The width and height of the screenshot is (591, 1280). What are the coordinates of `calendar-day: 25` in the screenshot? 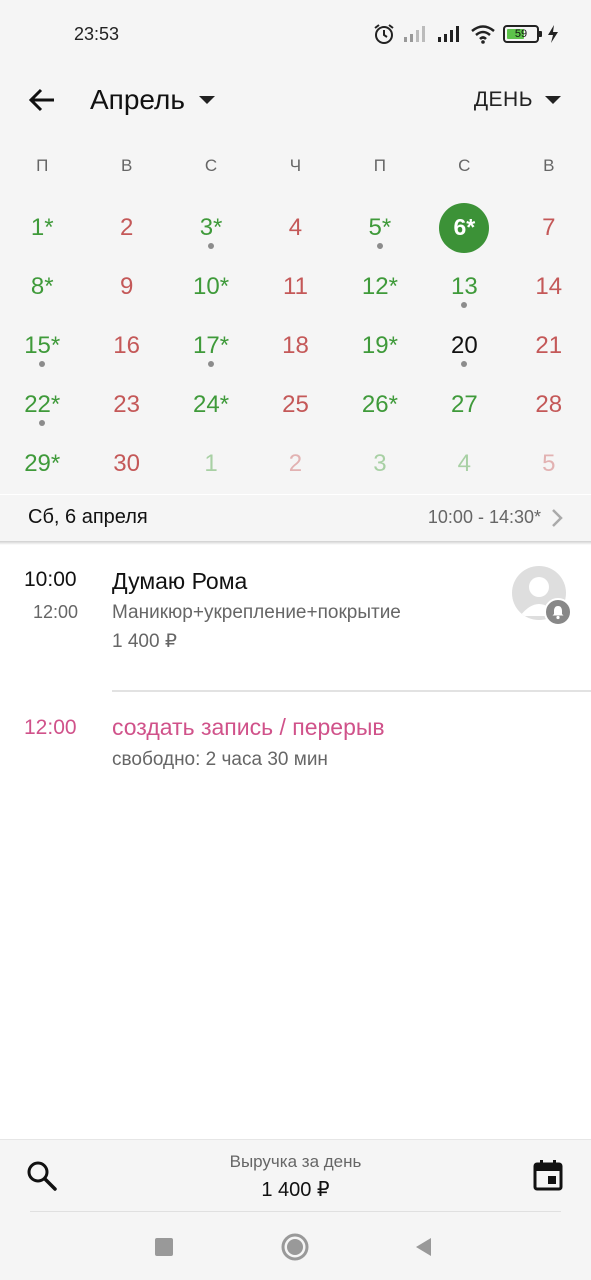 It's located at (295, 404).